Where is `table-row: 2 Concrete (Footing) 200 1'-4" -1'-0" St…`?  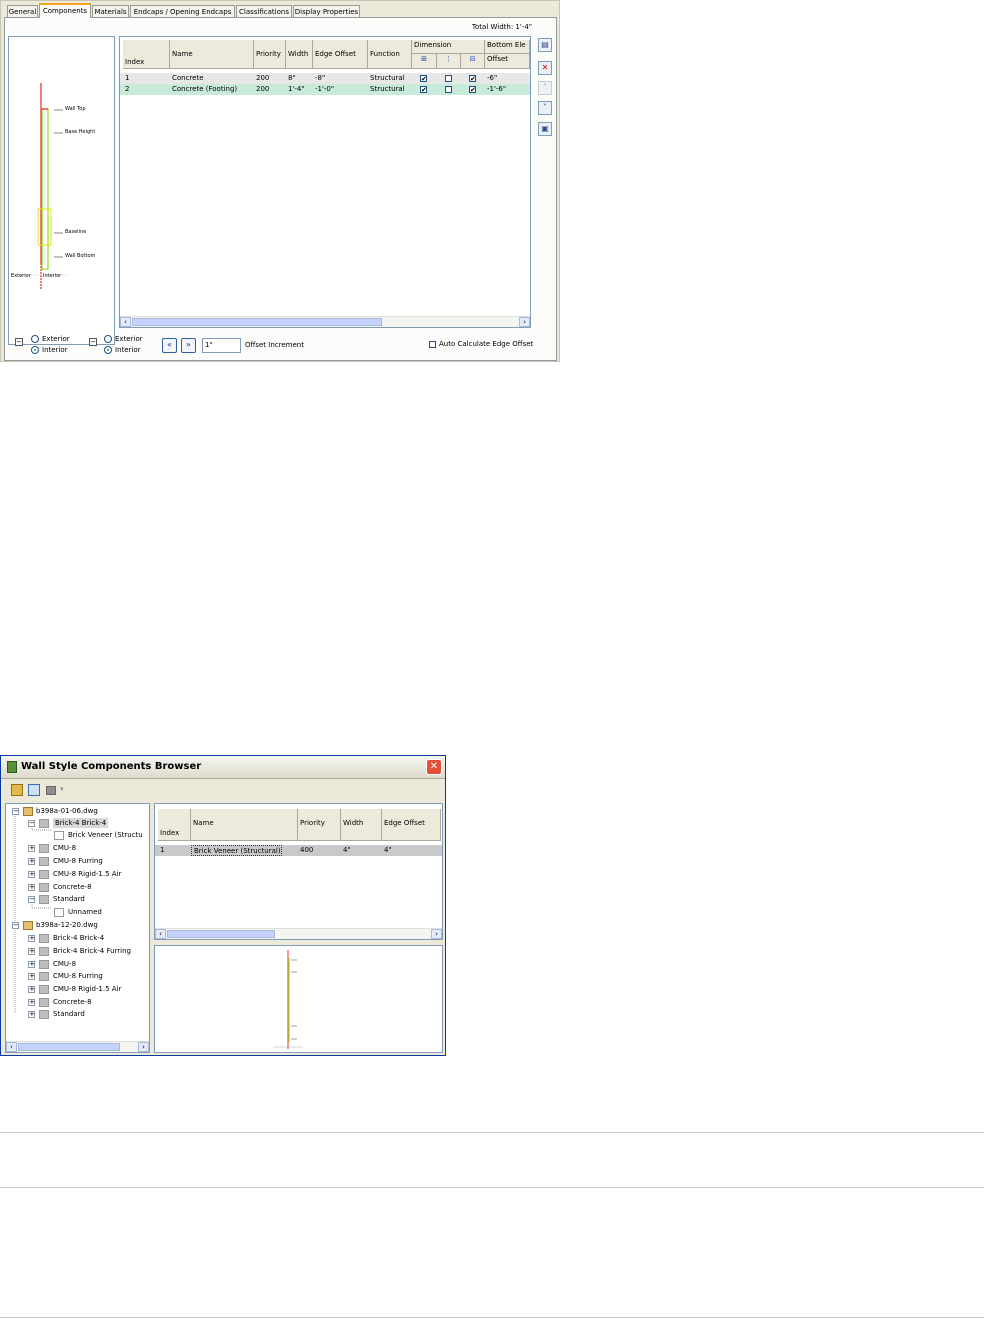
table-row: 2 Concrete (Footing) 200 1'-4" -1'-0" St… is located at coordinates (325, 89).